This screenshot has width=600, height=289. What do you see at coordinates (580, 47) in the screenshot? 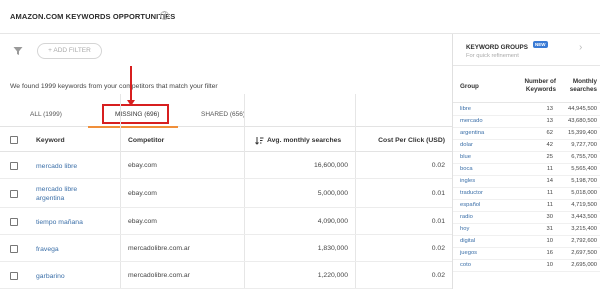
I see `chevron-right-icon: ›` at bounding box center [580, 47].